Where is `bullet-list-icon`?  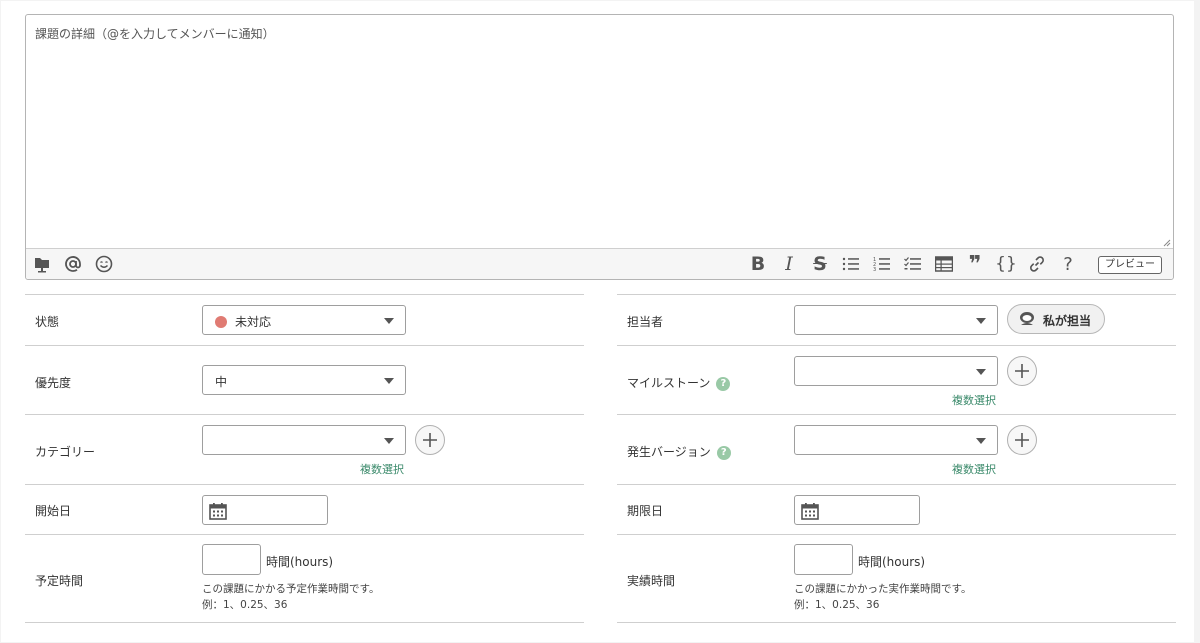 bullet-list-icon is located at coordinates (851, 264).